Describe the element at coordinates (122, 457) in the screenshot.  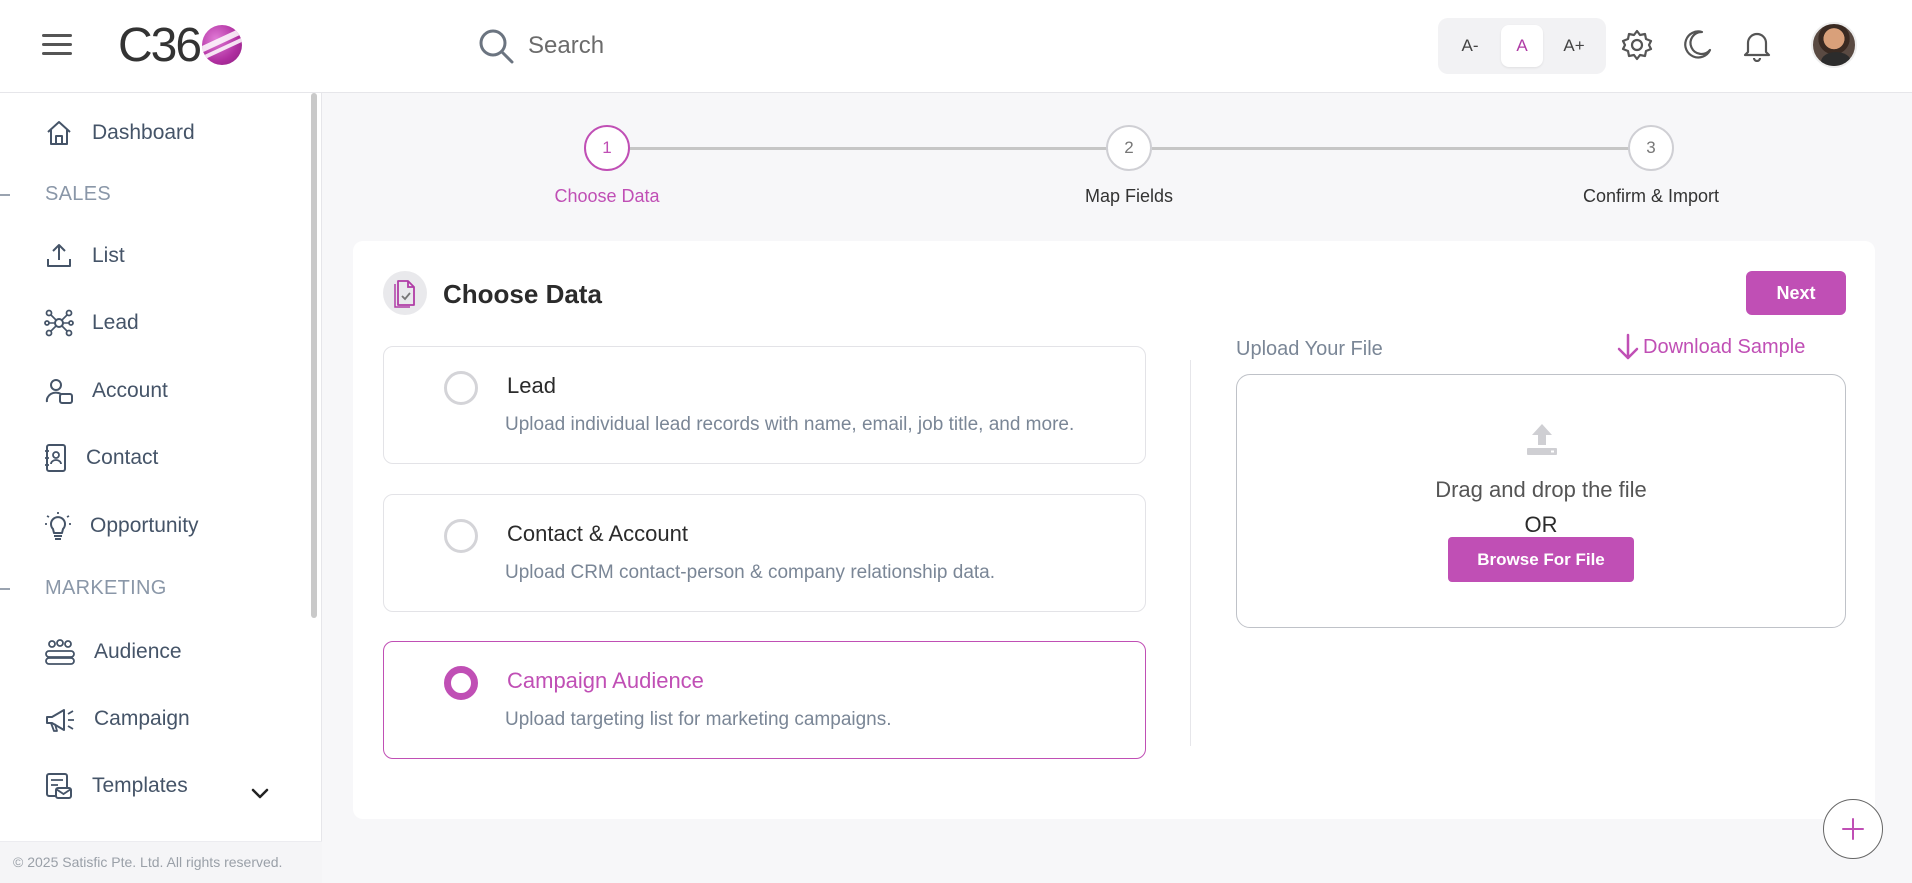
I see `sidebar-item-label: Contact` at that location.